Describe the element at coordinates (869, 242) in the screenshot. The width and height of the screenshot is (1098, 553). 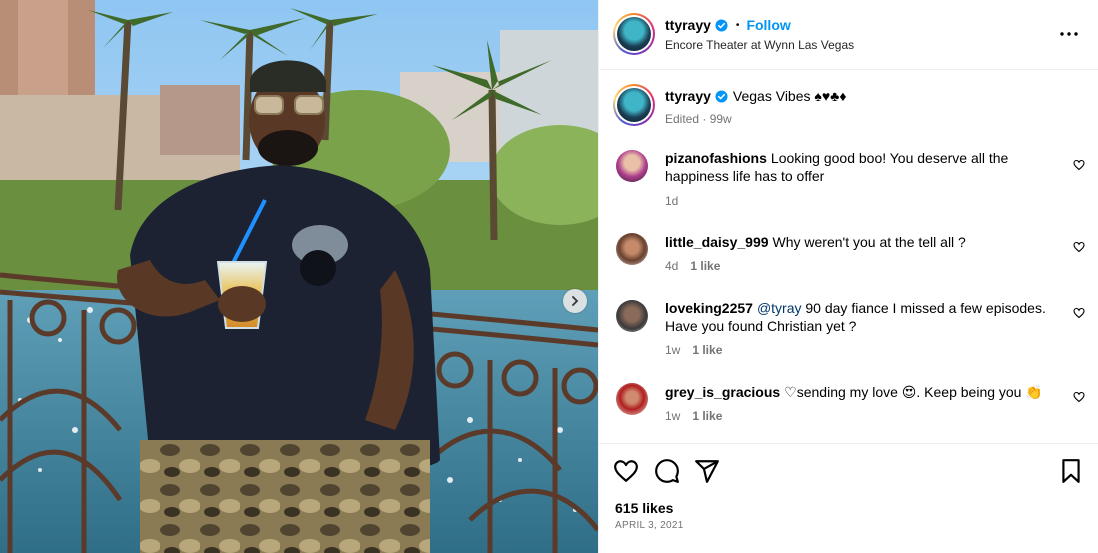
I see `comment-body: Why weren't you at the tell all ?` at that location.